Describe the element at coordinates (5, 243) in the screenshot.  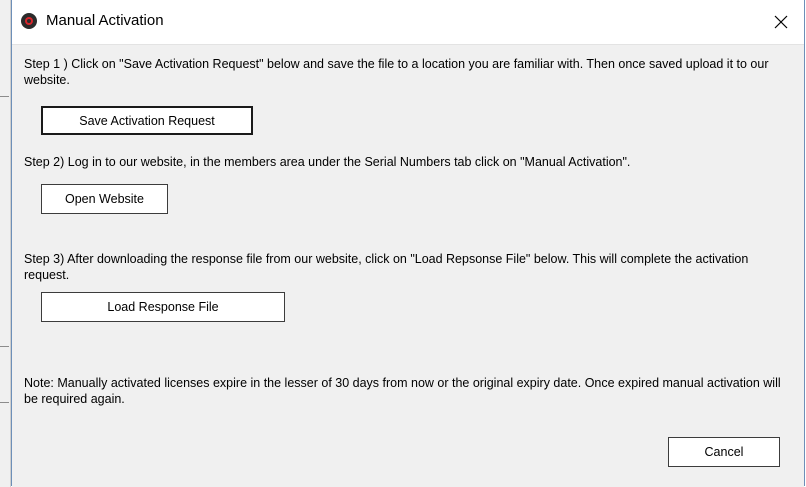
I see `background-window-edge` at that location.